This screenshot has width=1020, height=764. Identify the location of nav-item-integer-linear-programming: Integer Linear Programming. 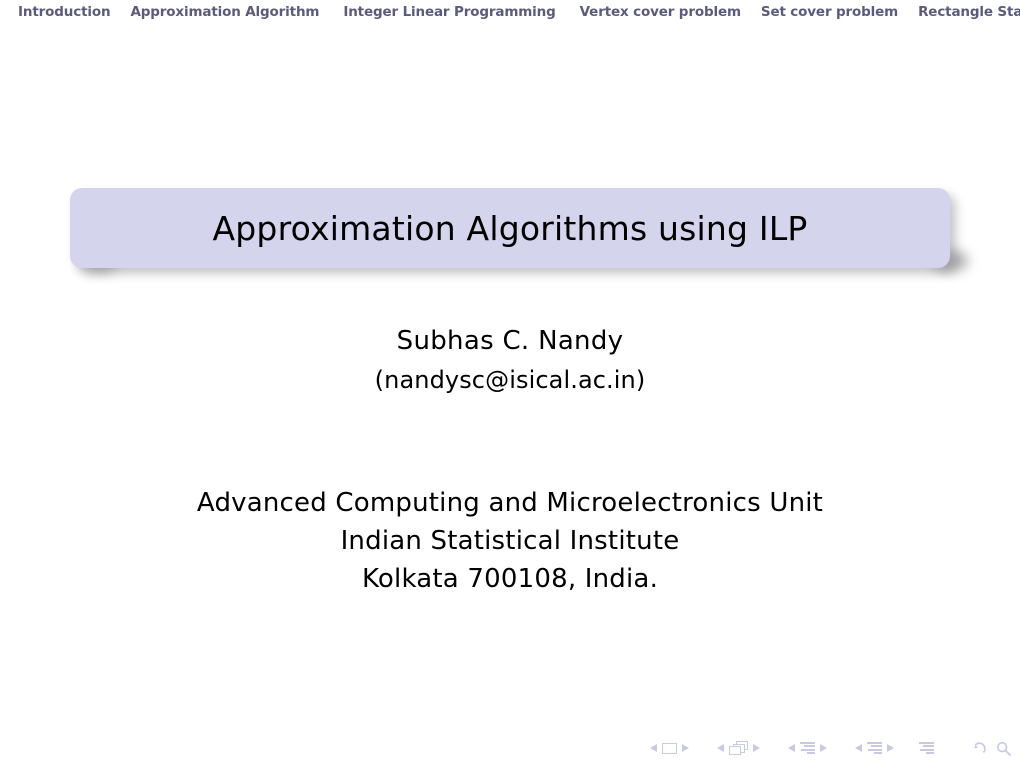
(449, 12).